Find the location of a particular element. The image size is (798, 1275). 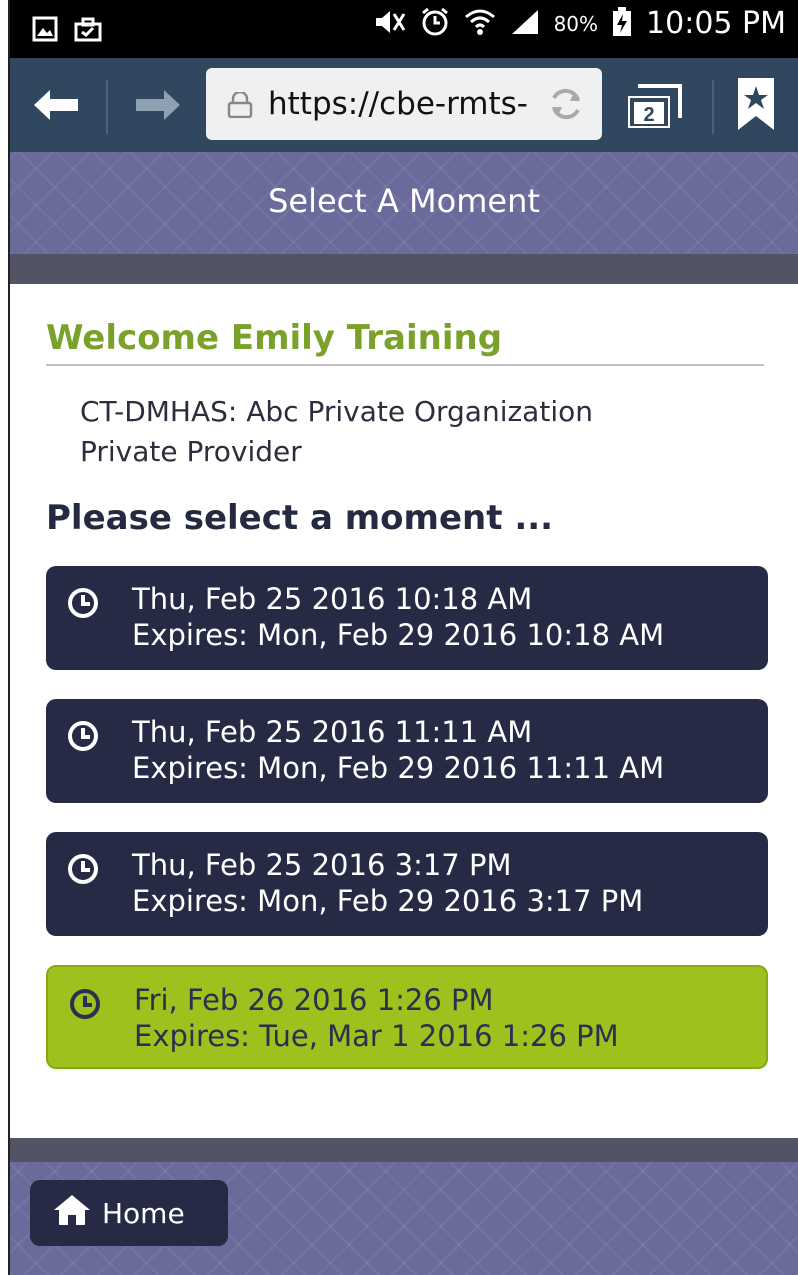

organization-name: CT-DMHAS: Abc Private Organization is located at coordinates (336, 411).